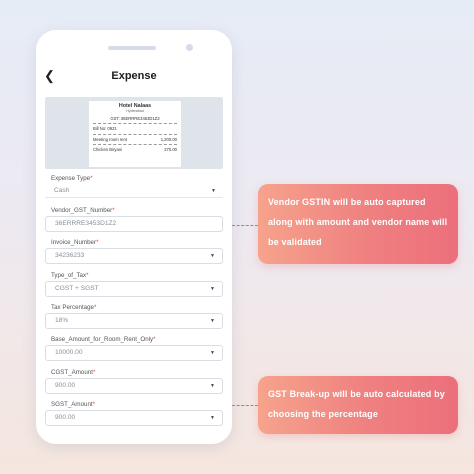 The image size is (474, 474). What do you see at coordinates (134, 418) in the screenshot?
I see `sgst-amount-input: 900.00 ▼` at bounding box center [134, 418].